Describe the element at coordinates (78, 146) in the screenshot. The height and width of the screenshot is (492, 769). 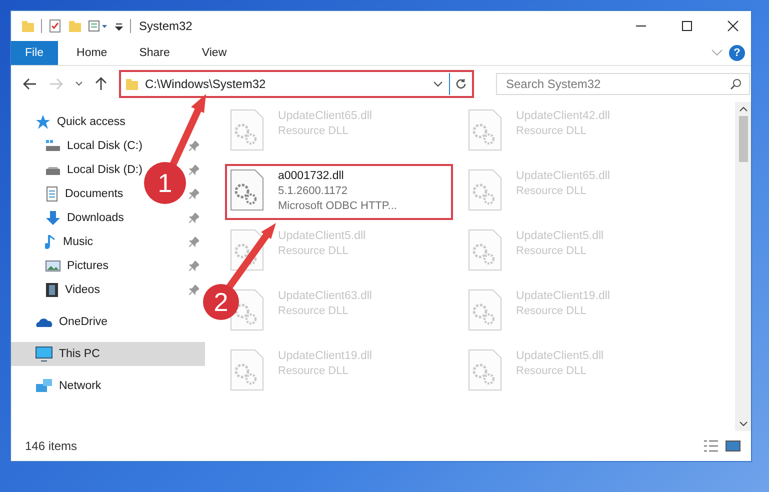
I see `nav-item: Local Disk (C:)` at that location.